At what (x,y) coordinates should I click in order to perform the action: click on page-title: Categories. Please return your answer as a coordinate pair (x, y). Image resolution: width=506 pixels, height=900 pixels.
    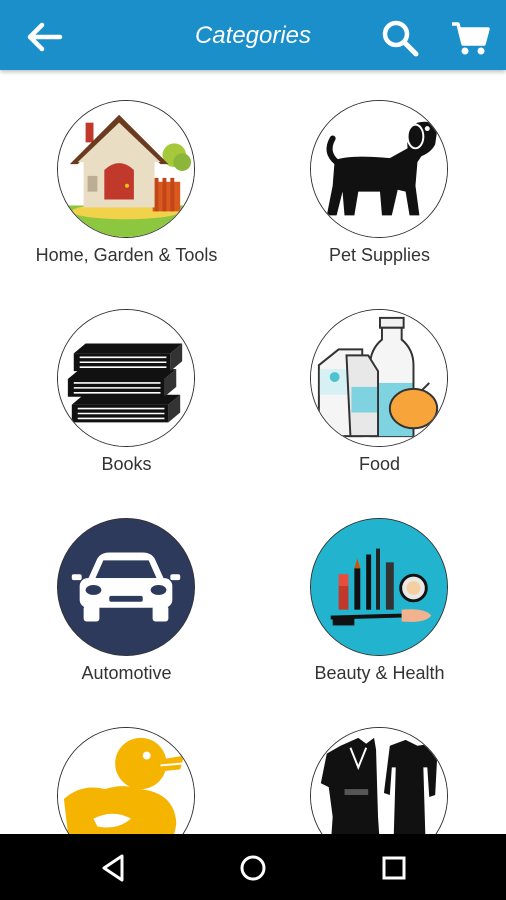
    Looking at the image, I should click on (253, 35).